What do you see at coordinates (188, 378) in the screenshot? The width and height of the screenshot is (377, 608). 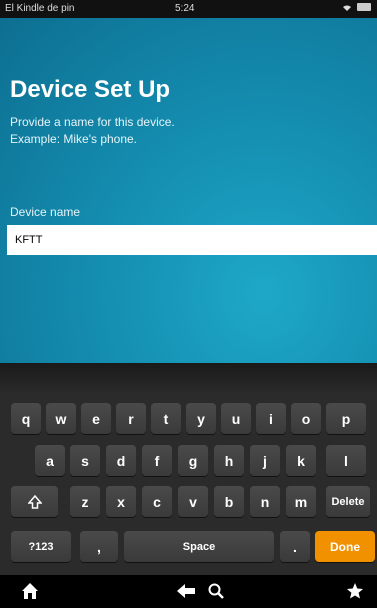 I see `keyboard-top-bar` at bounding box center [188, 378].